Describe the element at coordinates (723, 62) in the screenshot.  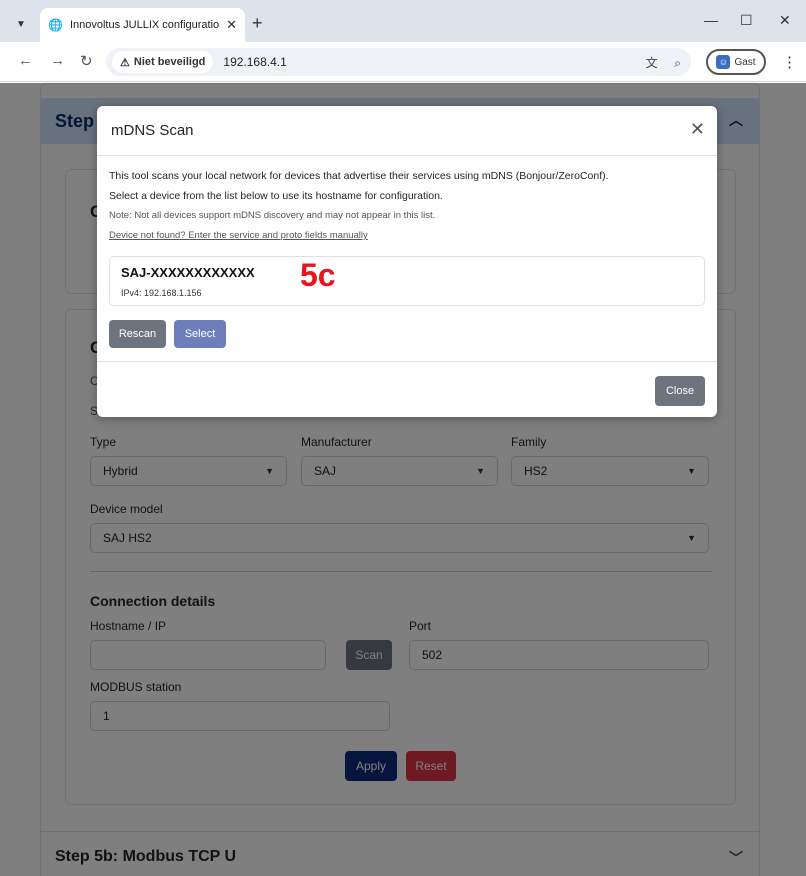
I see `profile-avatar-icon: ☺` at that location.